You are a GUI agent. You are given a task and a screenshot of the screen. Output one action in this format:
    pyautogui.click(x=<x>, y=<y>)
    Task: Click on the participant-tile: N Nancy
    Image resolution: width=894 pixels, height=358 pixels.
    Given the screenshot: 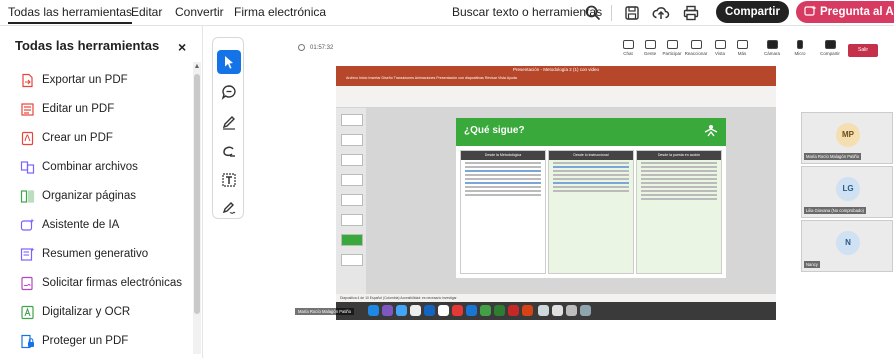 What is the action you would take?
    pyautogui.click(x=847, y=246)
    